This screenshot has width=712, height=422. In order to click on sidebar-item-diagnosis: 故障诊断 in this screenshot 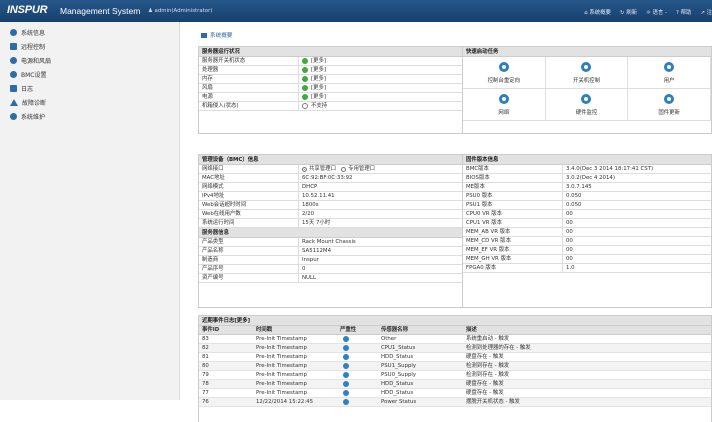, I will do `click(89, 102)`.